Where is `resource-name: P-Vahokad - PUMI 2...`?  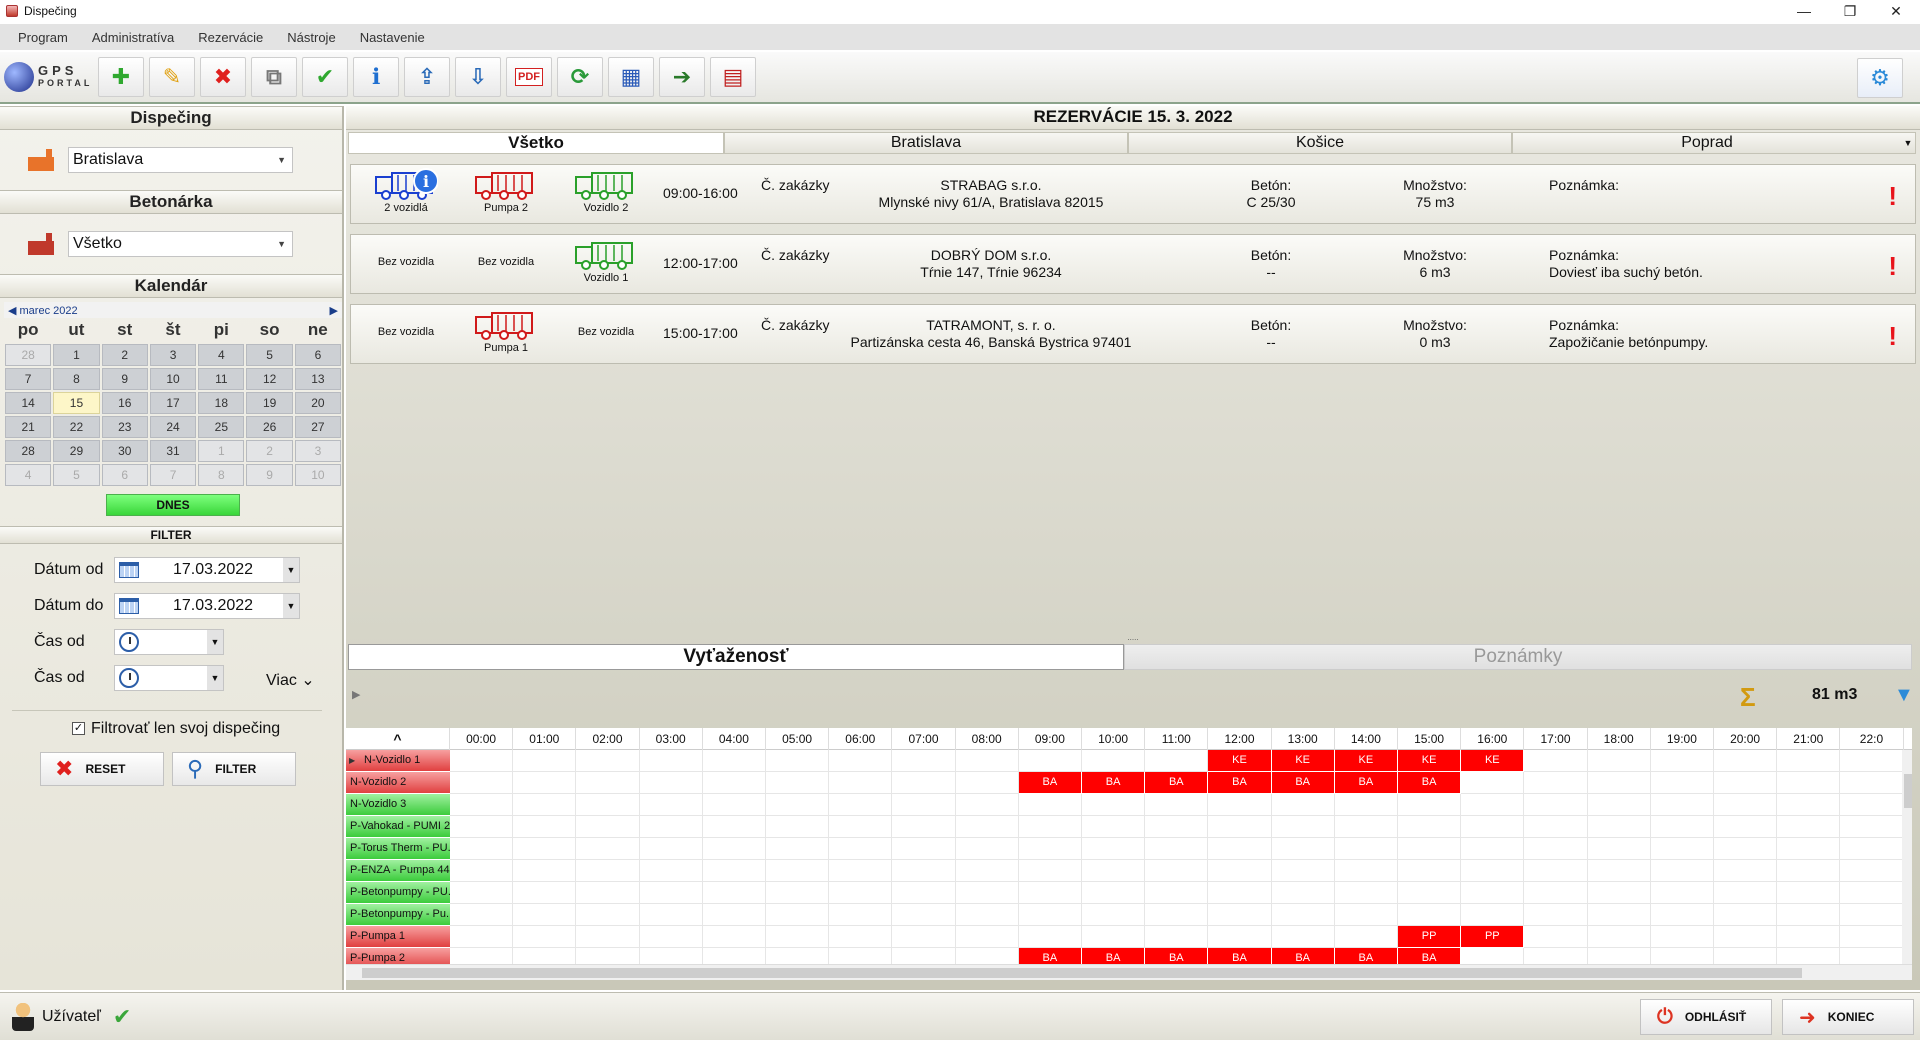 resource-name: P-Vahokad - PUMI 2... is located at coordinates (398, 826).